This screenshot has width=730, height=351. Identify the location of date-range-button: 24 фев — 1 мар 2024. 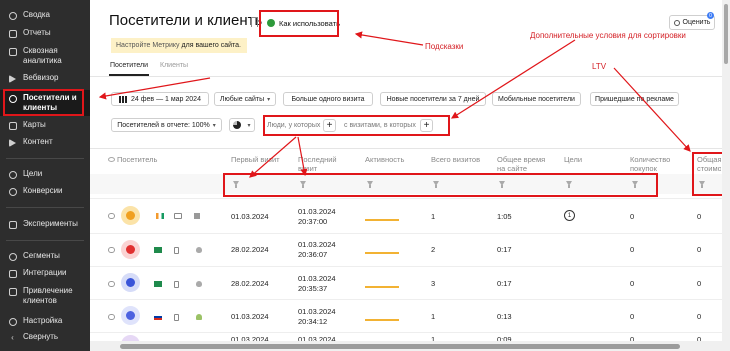
(160, 99).